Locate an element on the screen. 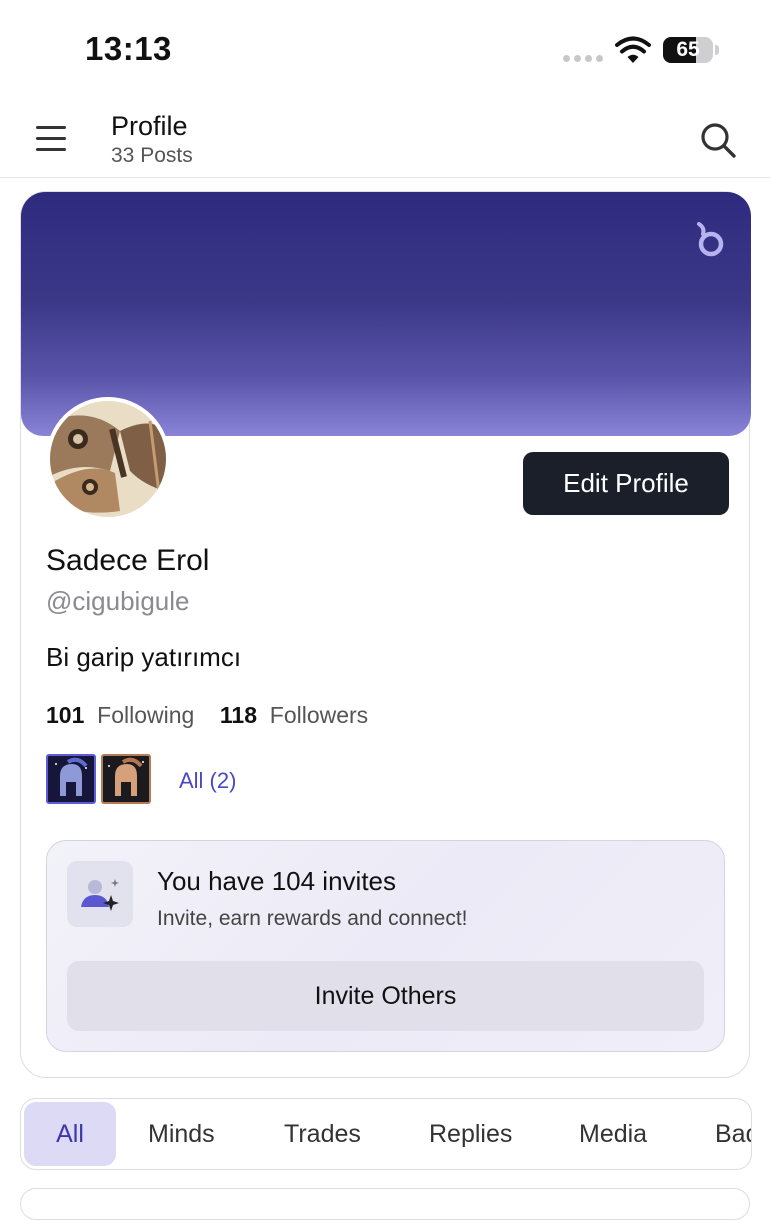 The width and height of the screenshot is (770, 1220). page-title: Profile is located at coordinates (149, 126).